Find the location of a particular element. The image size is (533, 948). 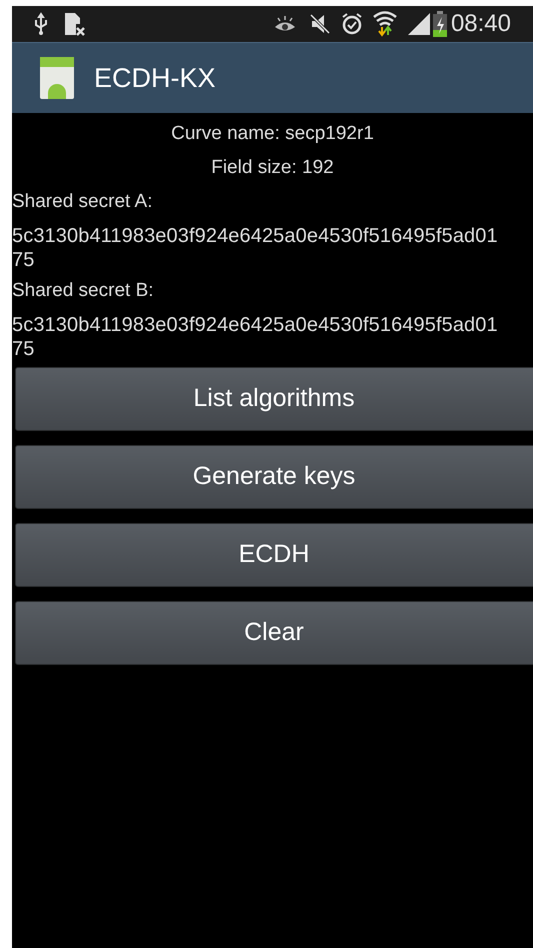

signal-icon is located at coordinates (418, 24).